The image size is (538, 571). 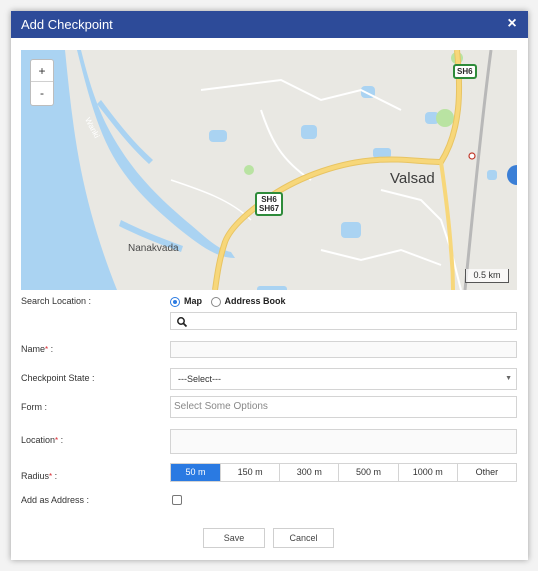 What do you see at coordinates (269, 199) in the screenshot?
I see `road-shield-text-line1: SH6` at bounding box center [269, 199].